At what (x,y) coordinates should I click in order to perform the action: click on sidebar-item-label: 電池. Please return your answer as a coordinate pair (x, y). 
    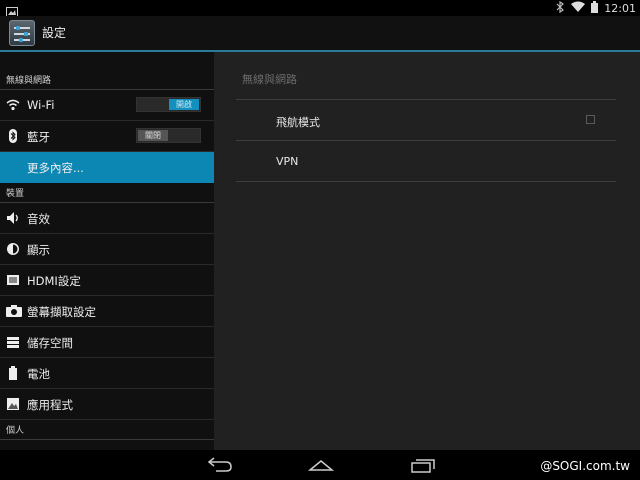
    Looking at the image, I should click on (38, 374).